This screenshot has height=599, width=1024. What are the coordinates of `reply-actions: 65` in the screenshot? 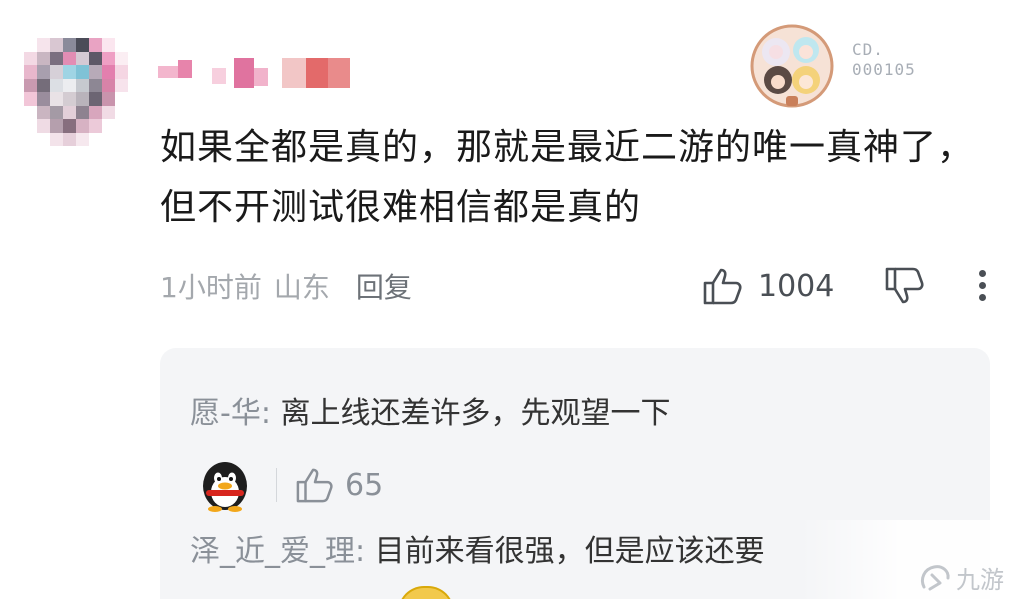 It's located at (290, 485).